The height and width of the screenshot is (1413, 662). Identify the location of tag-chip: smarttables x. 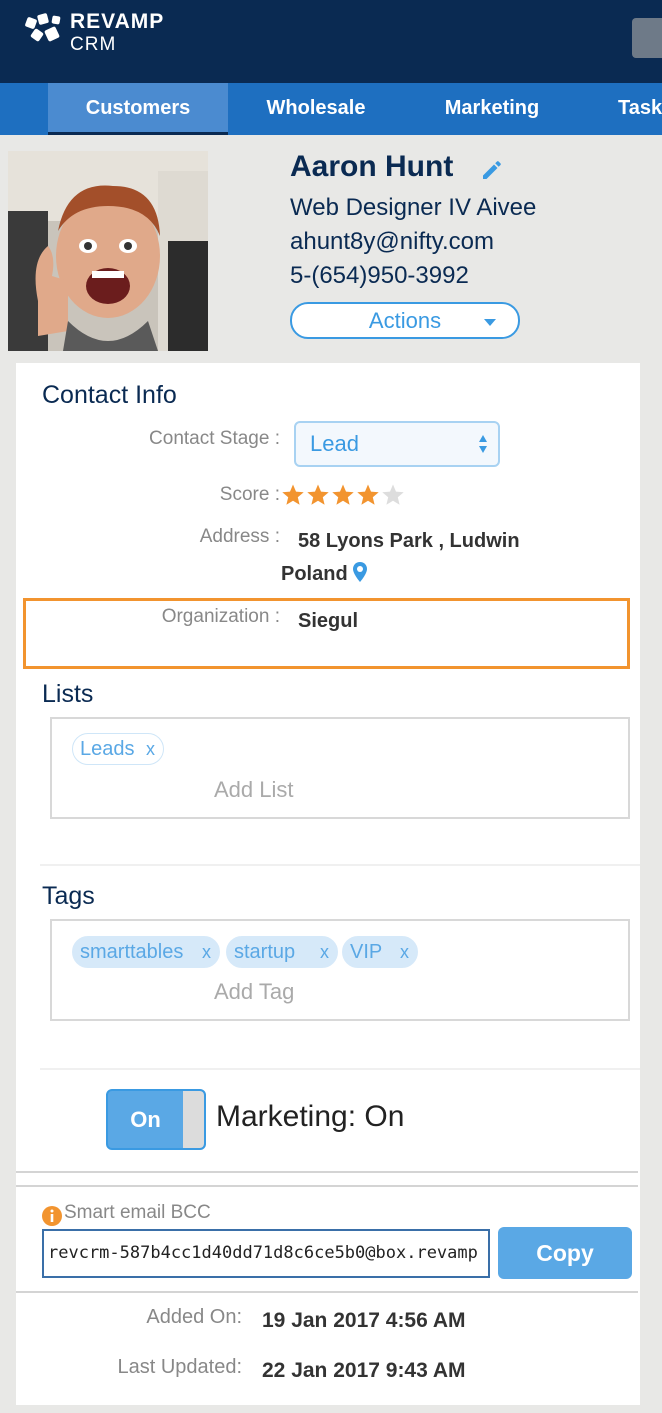
(146, 952).